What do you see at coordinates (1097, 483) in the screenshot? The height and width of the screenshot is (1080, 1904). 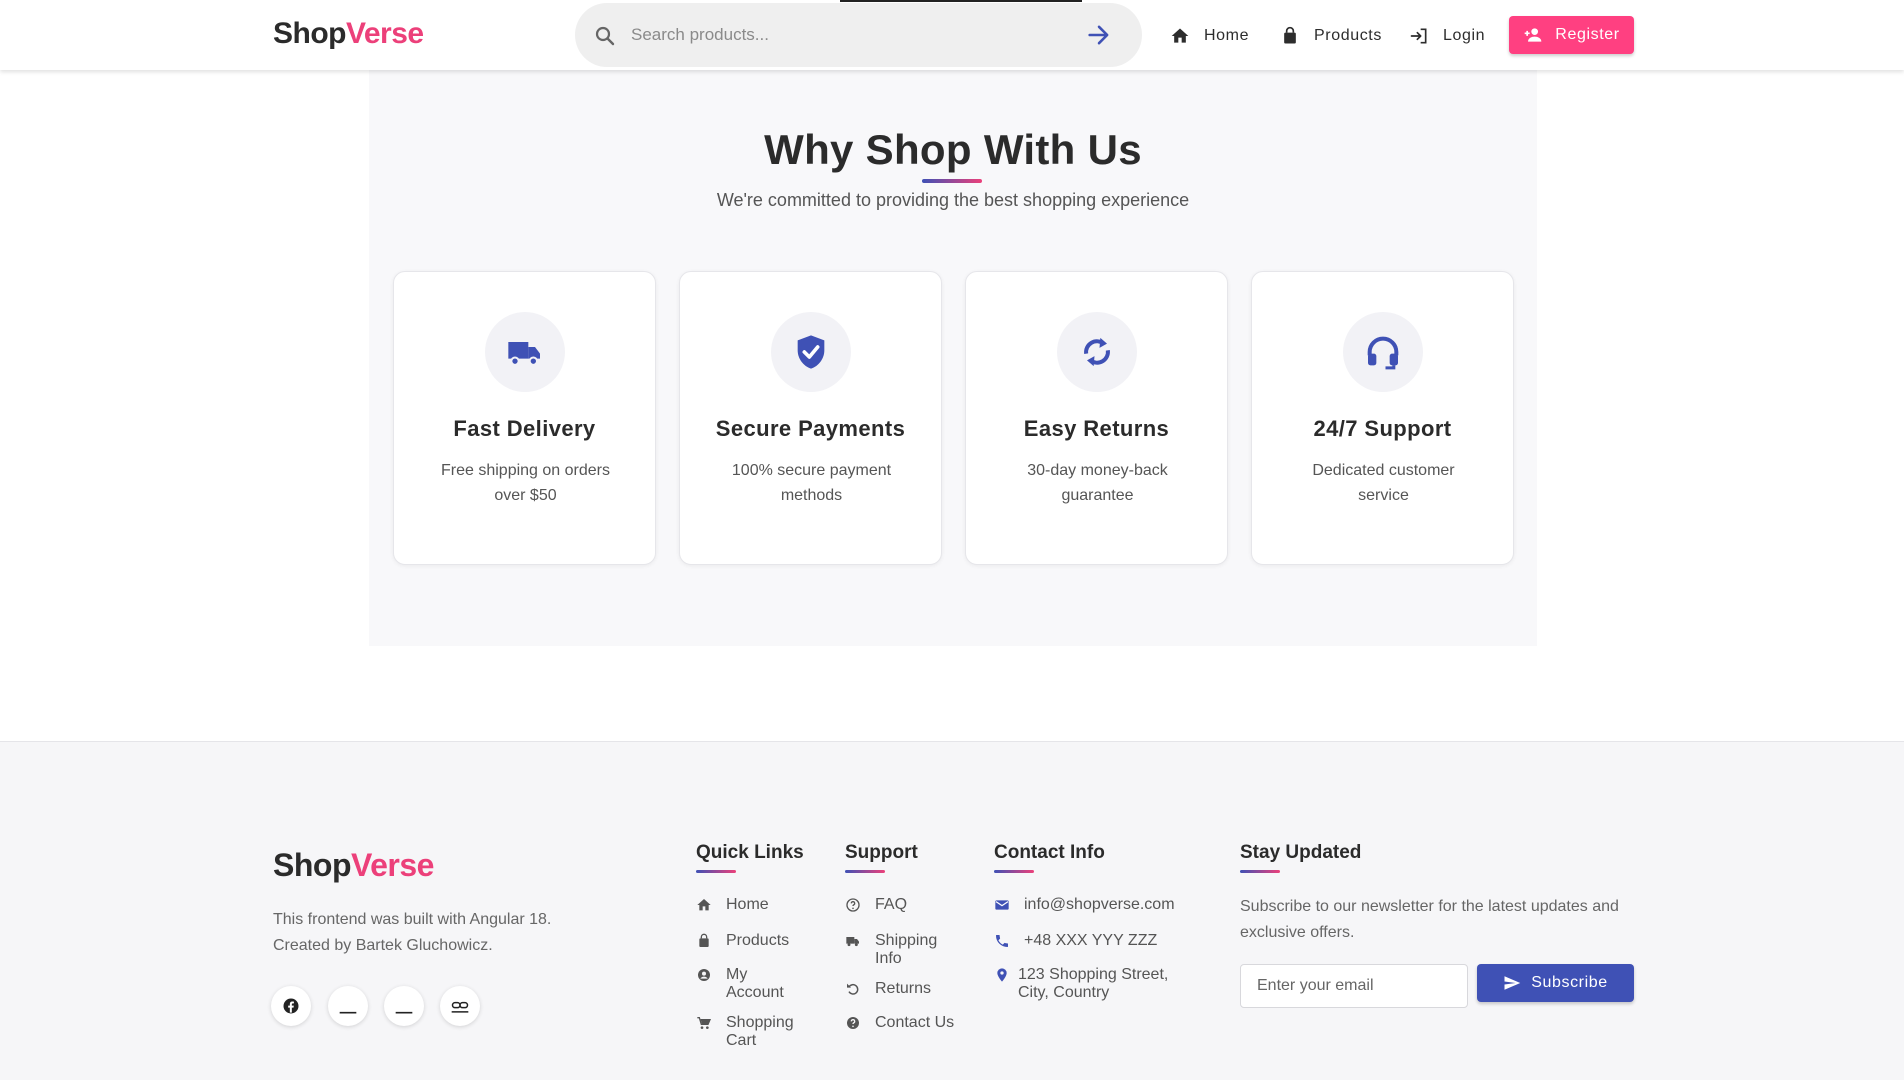 I see `feature-description: 30-day money-back guarantee` at bounding box center [1097, 483].